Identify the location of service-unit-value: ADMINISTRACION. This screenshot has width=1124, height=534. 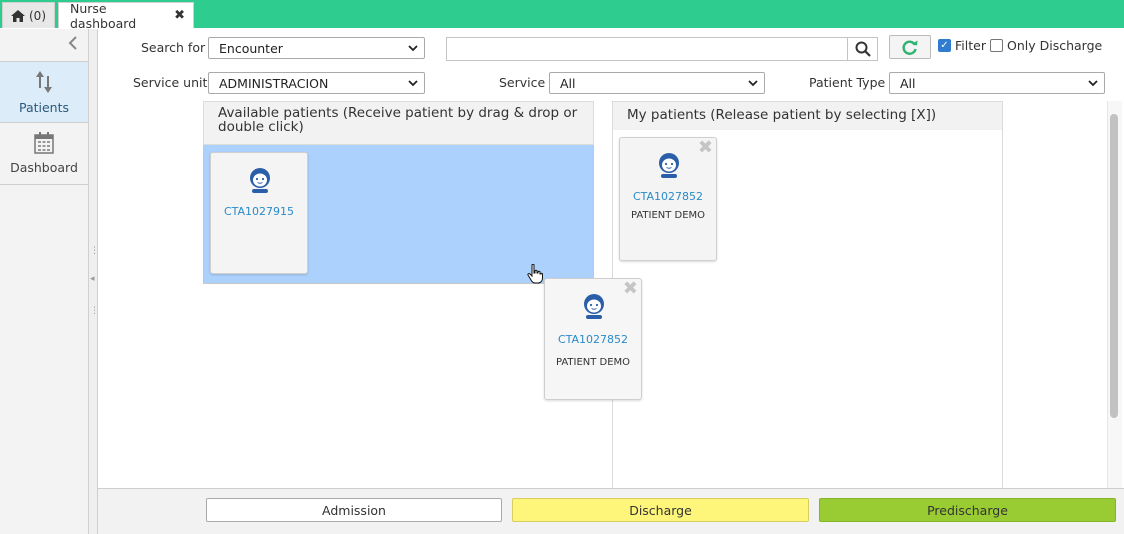
(274, 83).